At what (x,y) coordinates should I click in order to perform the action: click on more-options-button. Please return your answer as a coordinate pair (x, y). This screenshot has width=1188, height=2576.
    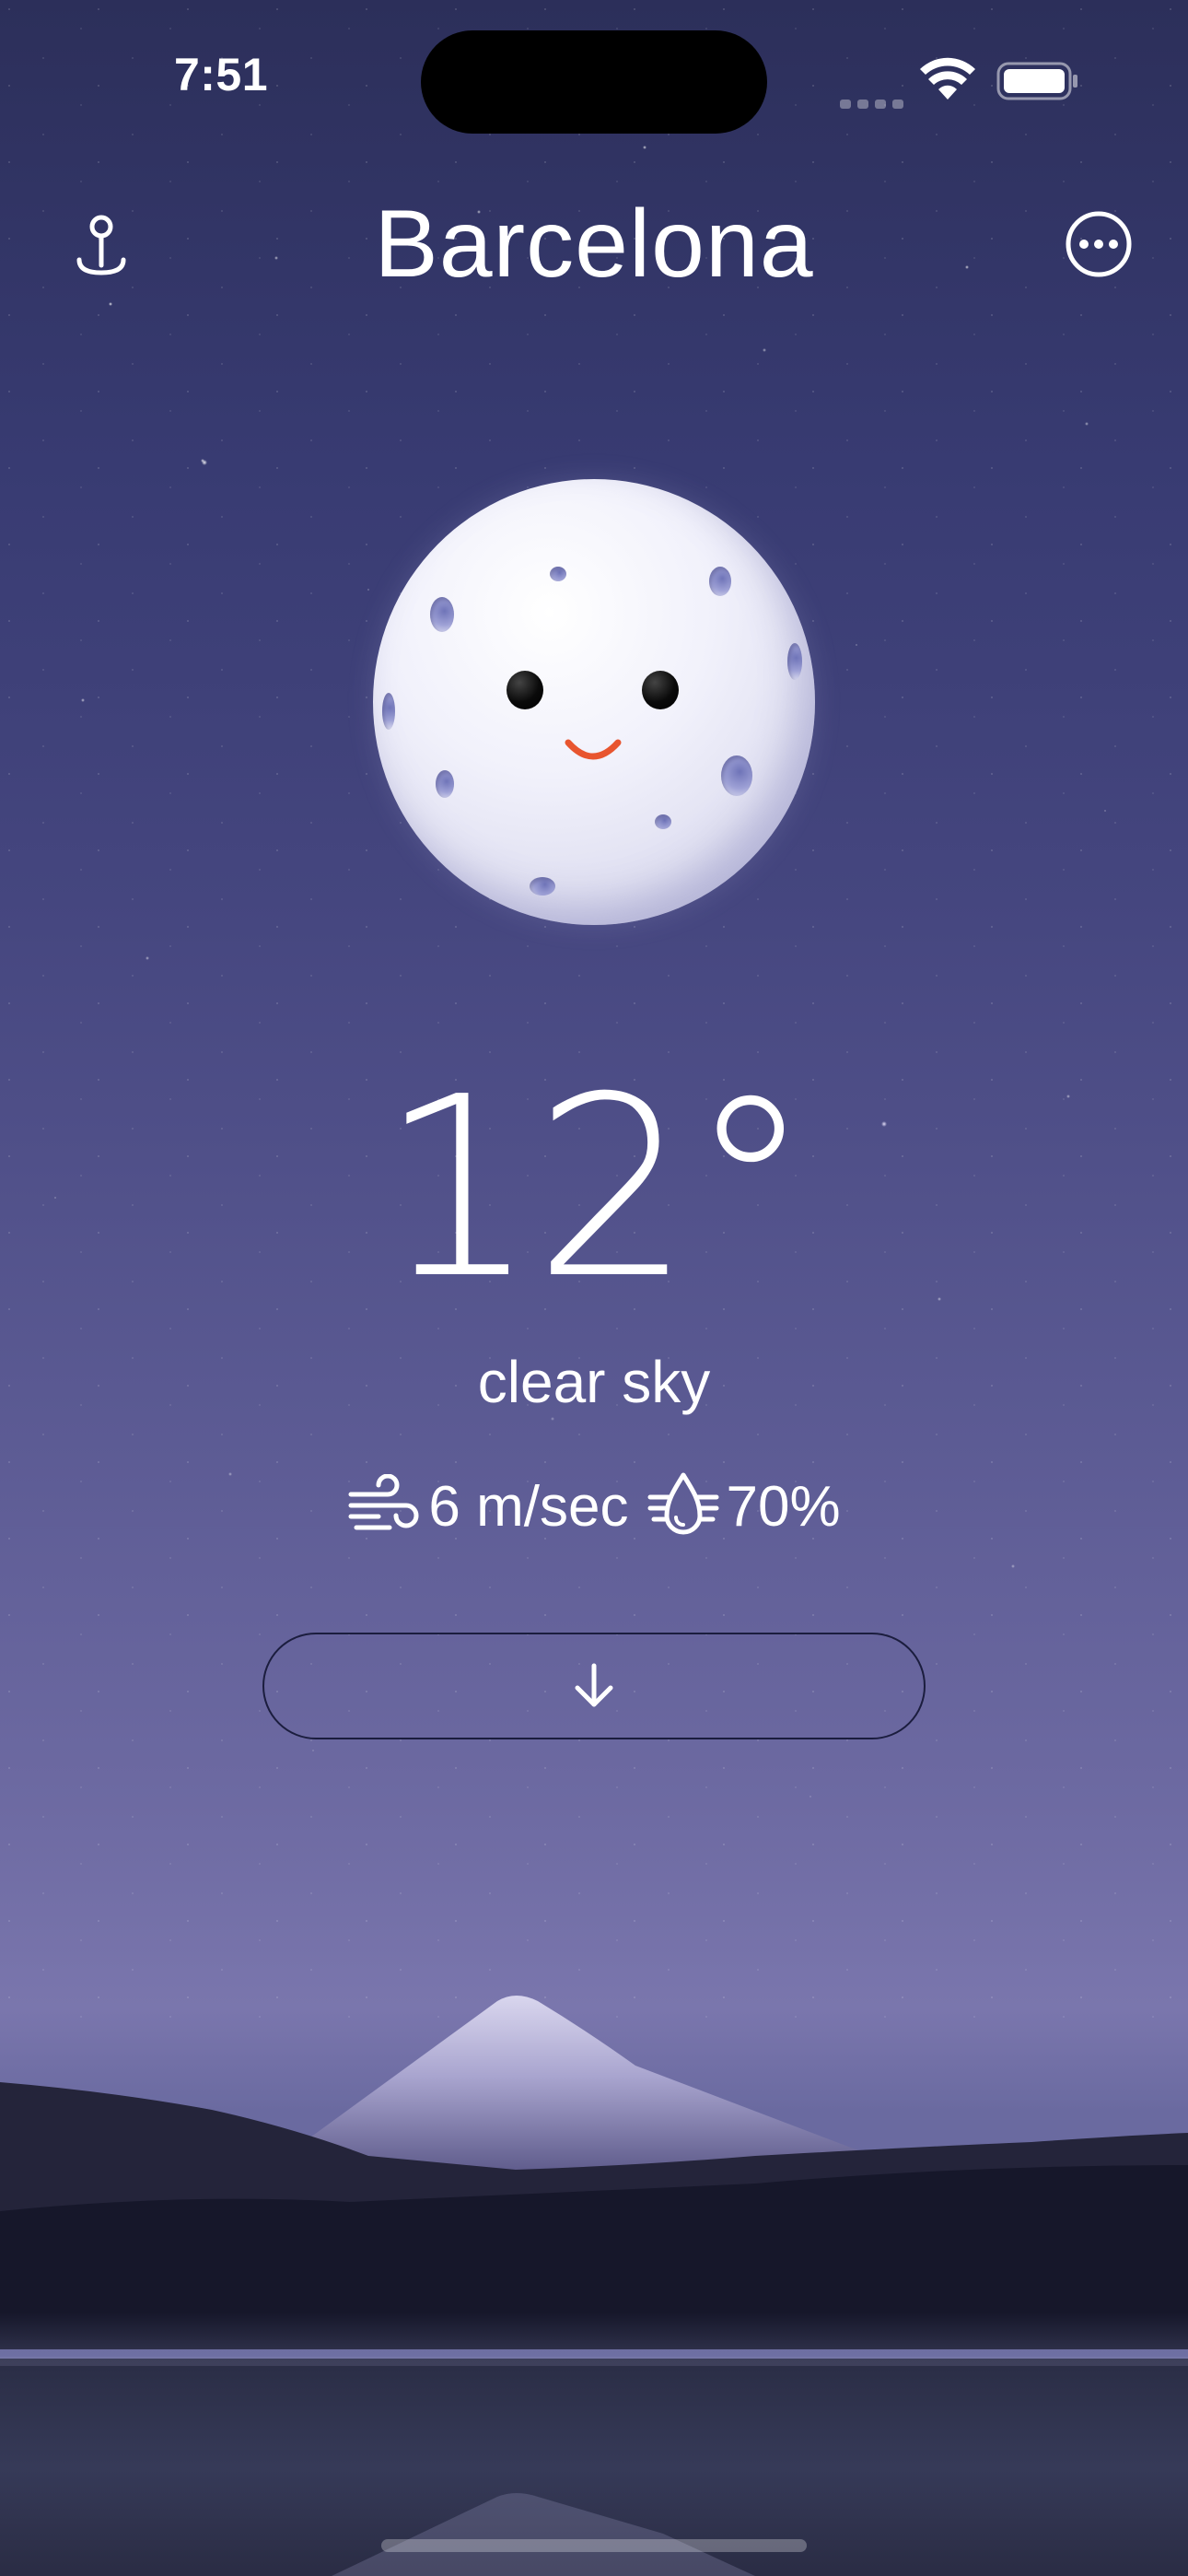
    Looking at the image, I should click on (1098, 244).